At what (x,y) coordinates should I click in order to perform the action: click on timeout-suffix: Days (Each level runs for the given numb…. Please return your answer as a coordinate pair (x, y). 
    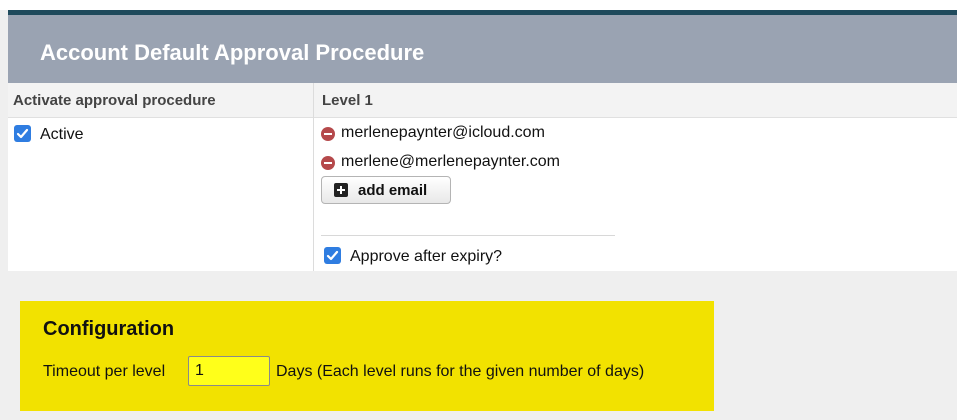
    Looking at the image, I should click on (460, 371).